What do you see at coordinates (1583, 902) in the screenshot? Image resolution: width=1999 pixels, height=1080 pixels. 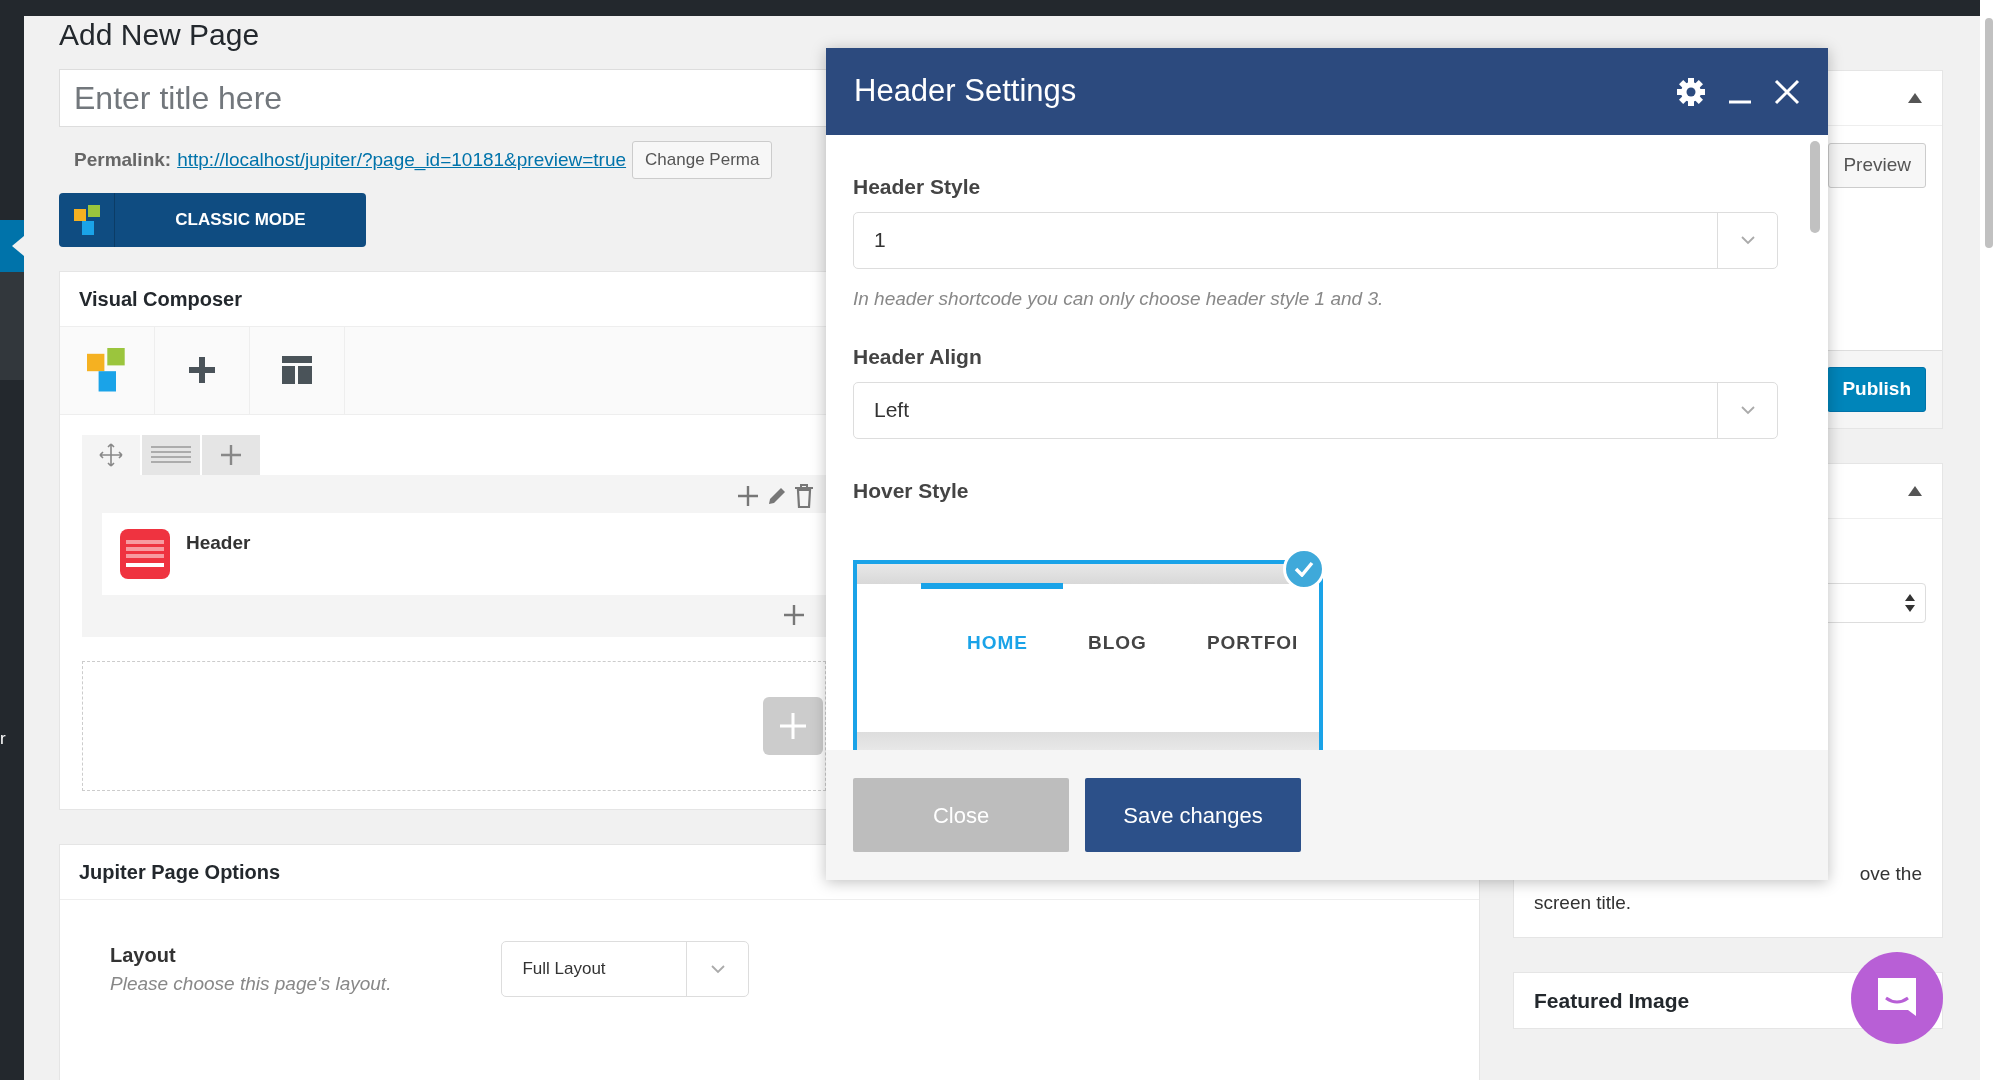 I see `help-text: screen title.` at bounding box center [1583, 902].